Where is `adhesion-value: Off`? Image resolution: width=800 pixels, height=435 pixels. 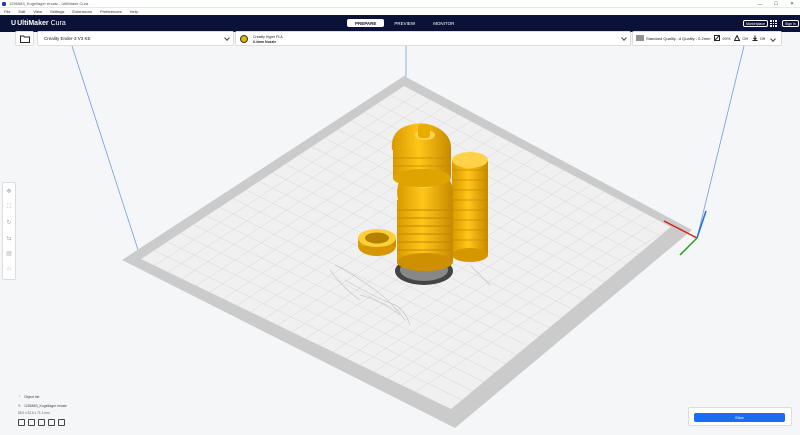
adhesion-value: Off is located at coordinates (762, 38).